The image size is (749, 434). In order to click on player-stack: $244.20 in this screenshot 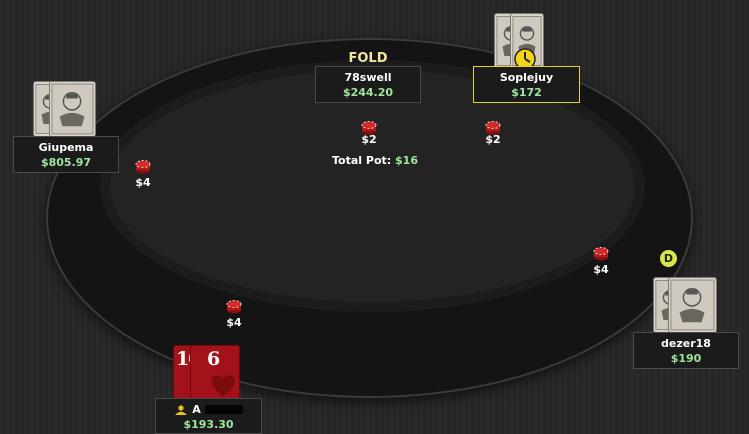, I will do `click(368, 92)`.